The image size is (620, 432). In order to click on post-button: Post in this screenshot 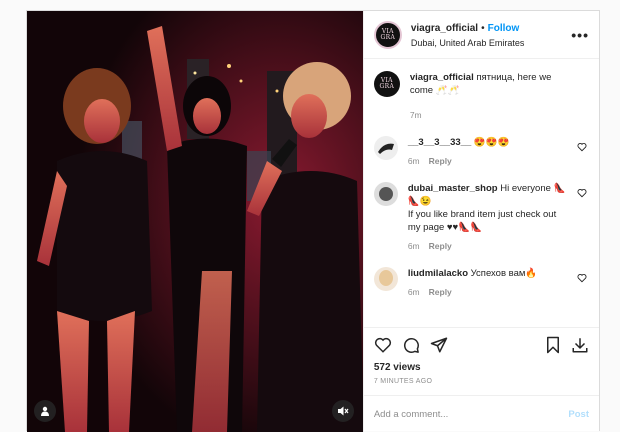, I will do `click(578, 414)`.